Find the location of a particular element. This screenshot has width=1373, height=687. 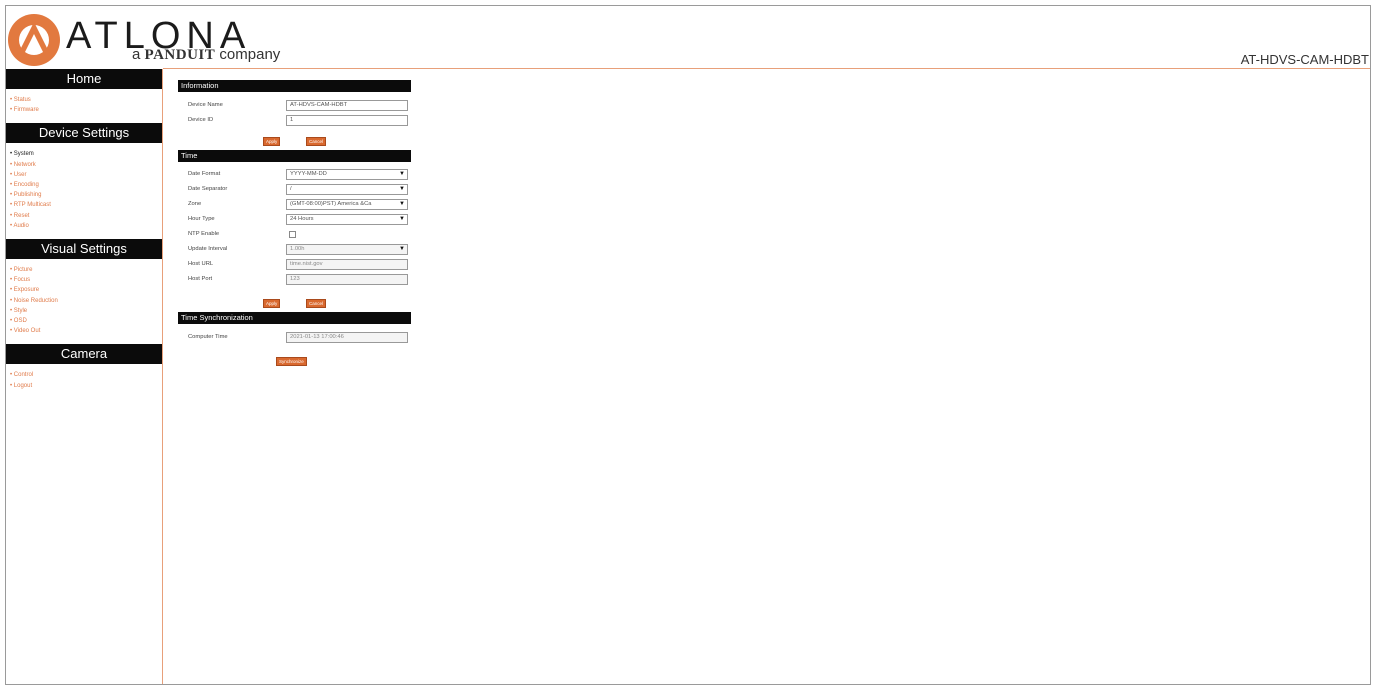

sidebar-item-encoding: Encoding is located at coordinates (86, 185).